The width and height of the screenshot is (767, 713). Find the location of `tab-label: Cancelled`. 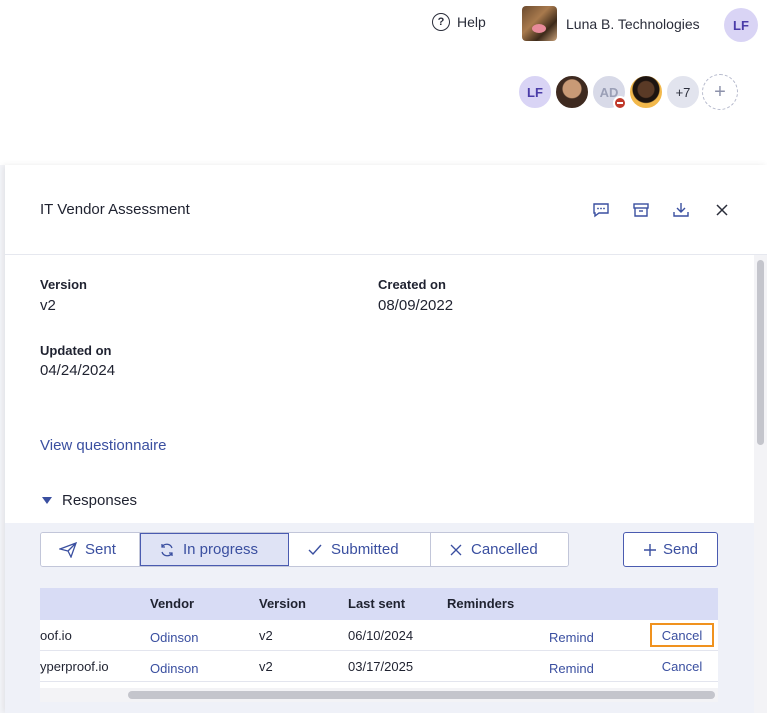

tab-label: Cancelled is located at coordinates (504, 549).